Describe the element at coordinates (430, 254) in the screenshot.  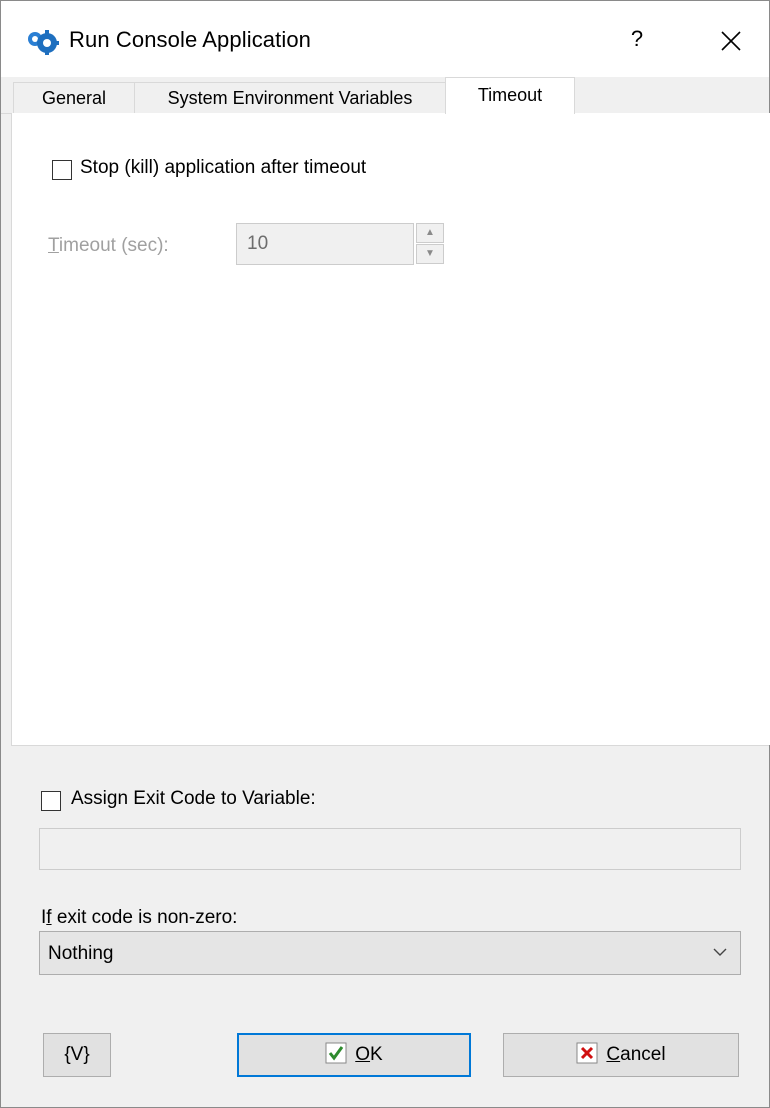
I see `spin-down-arrow-icon: ▼` at that location.